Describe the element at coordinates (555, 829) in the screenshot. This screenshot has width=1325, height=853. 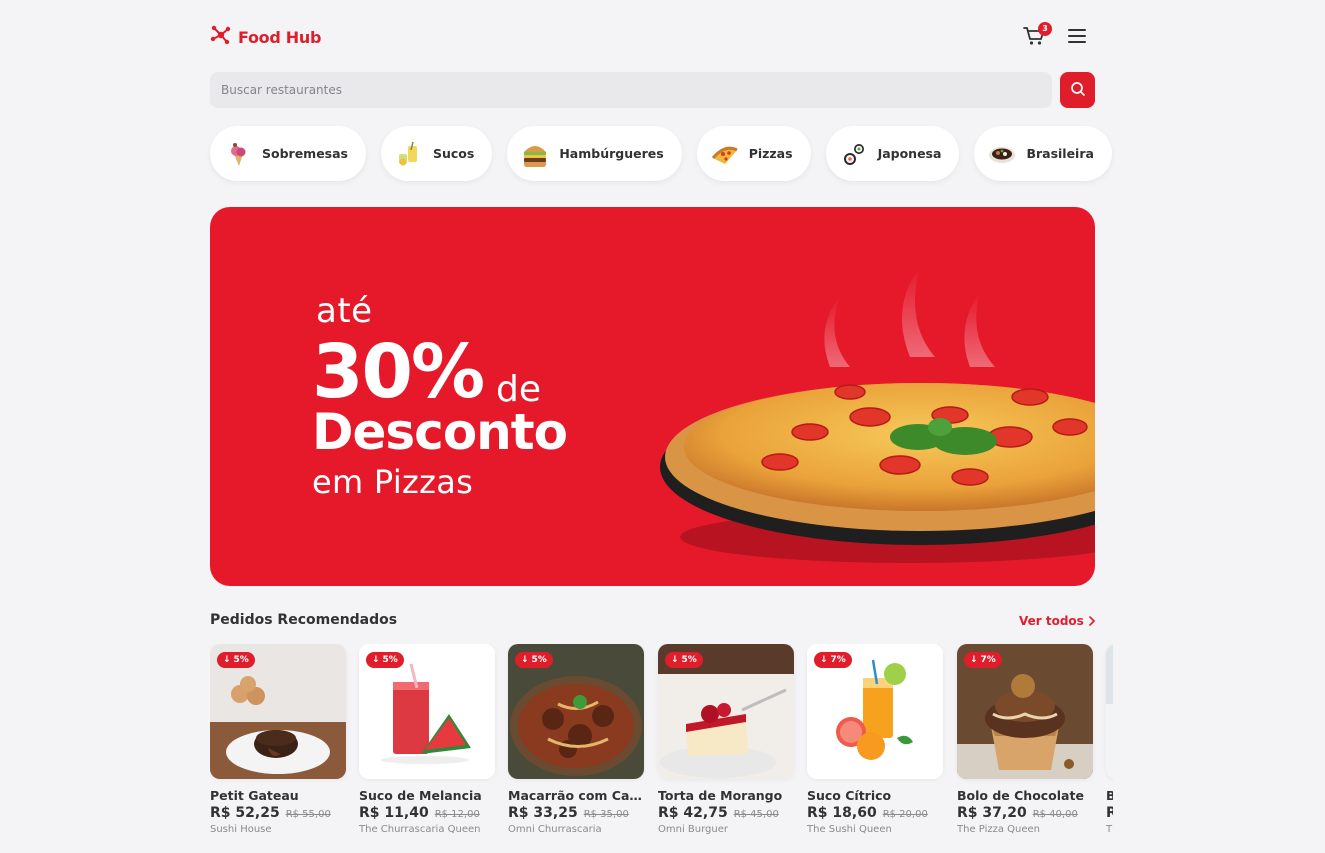
I see `product-restaurant: Omni Churrascaria` at that location.